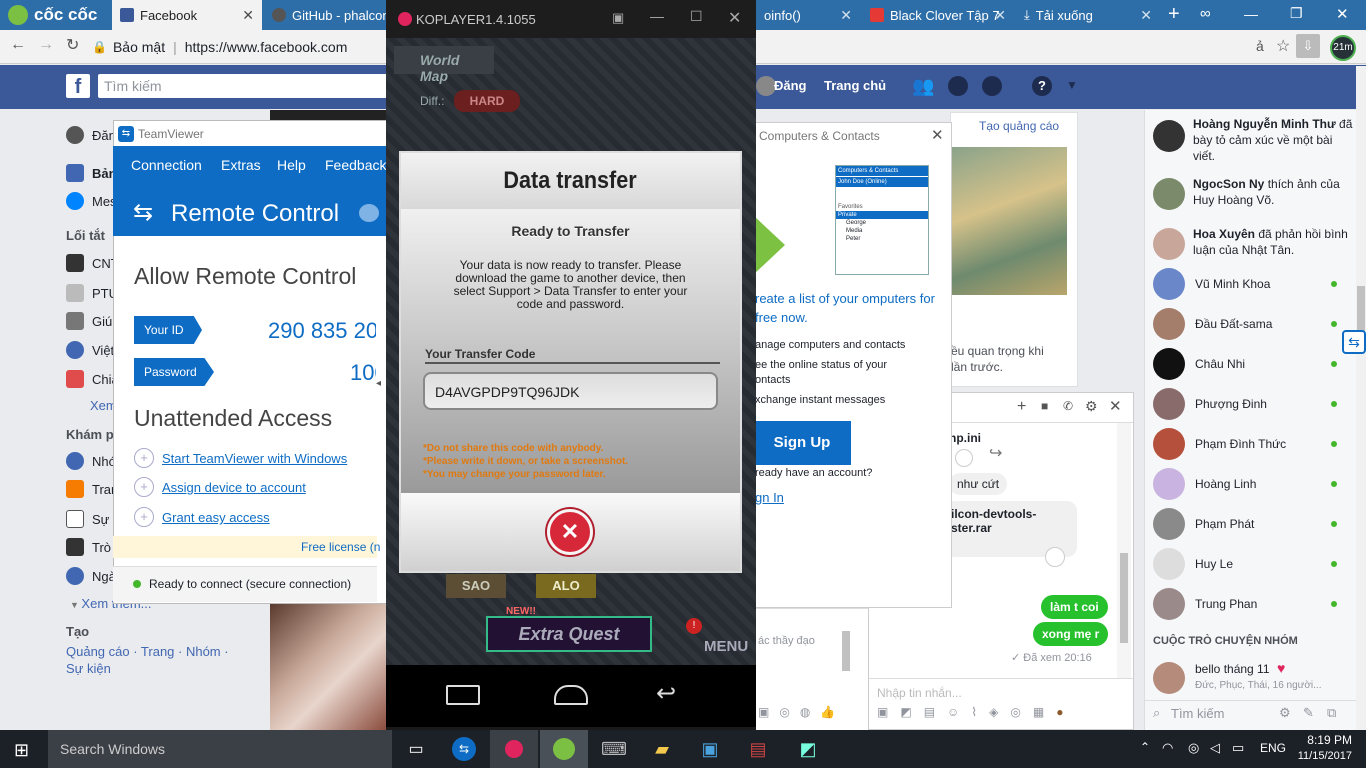  I want to click on share-icon: ↪, so click(995, 453).